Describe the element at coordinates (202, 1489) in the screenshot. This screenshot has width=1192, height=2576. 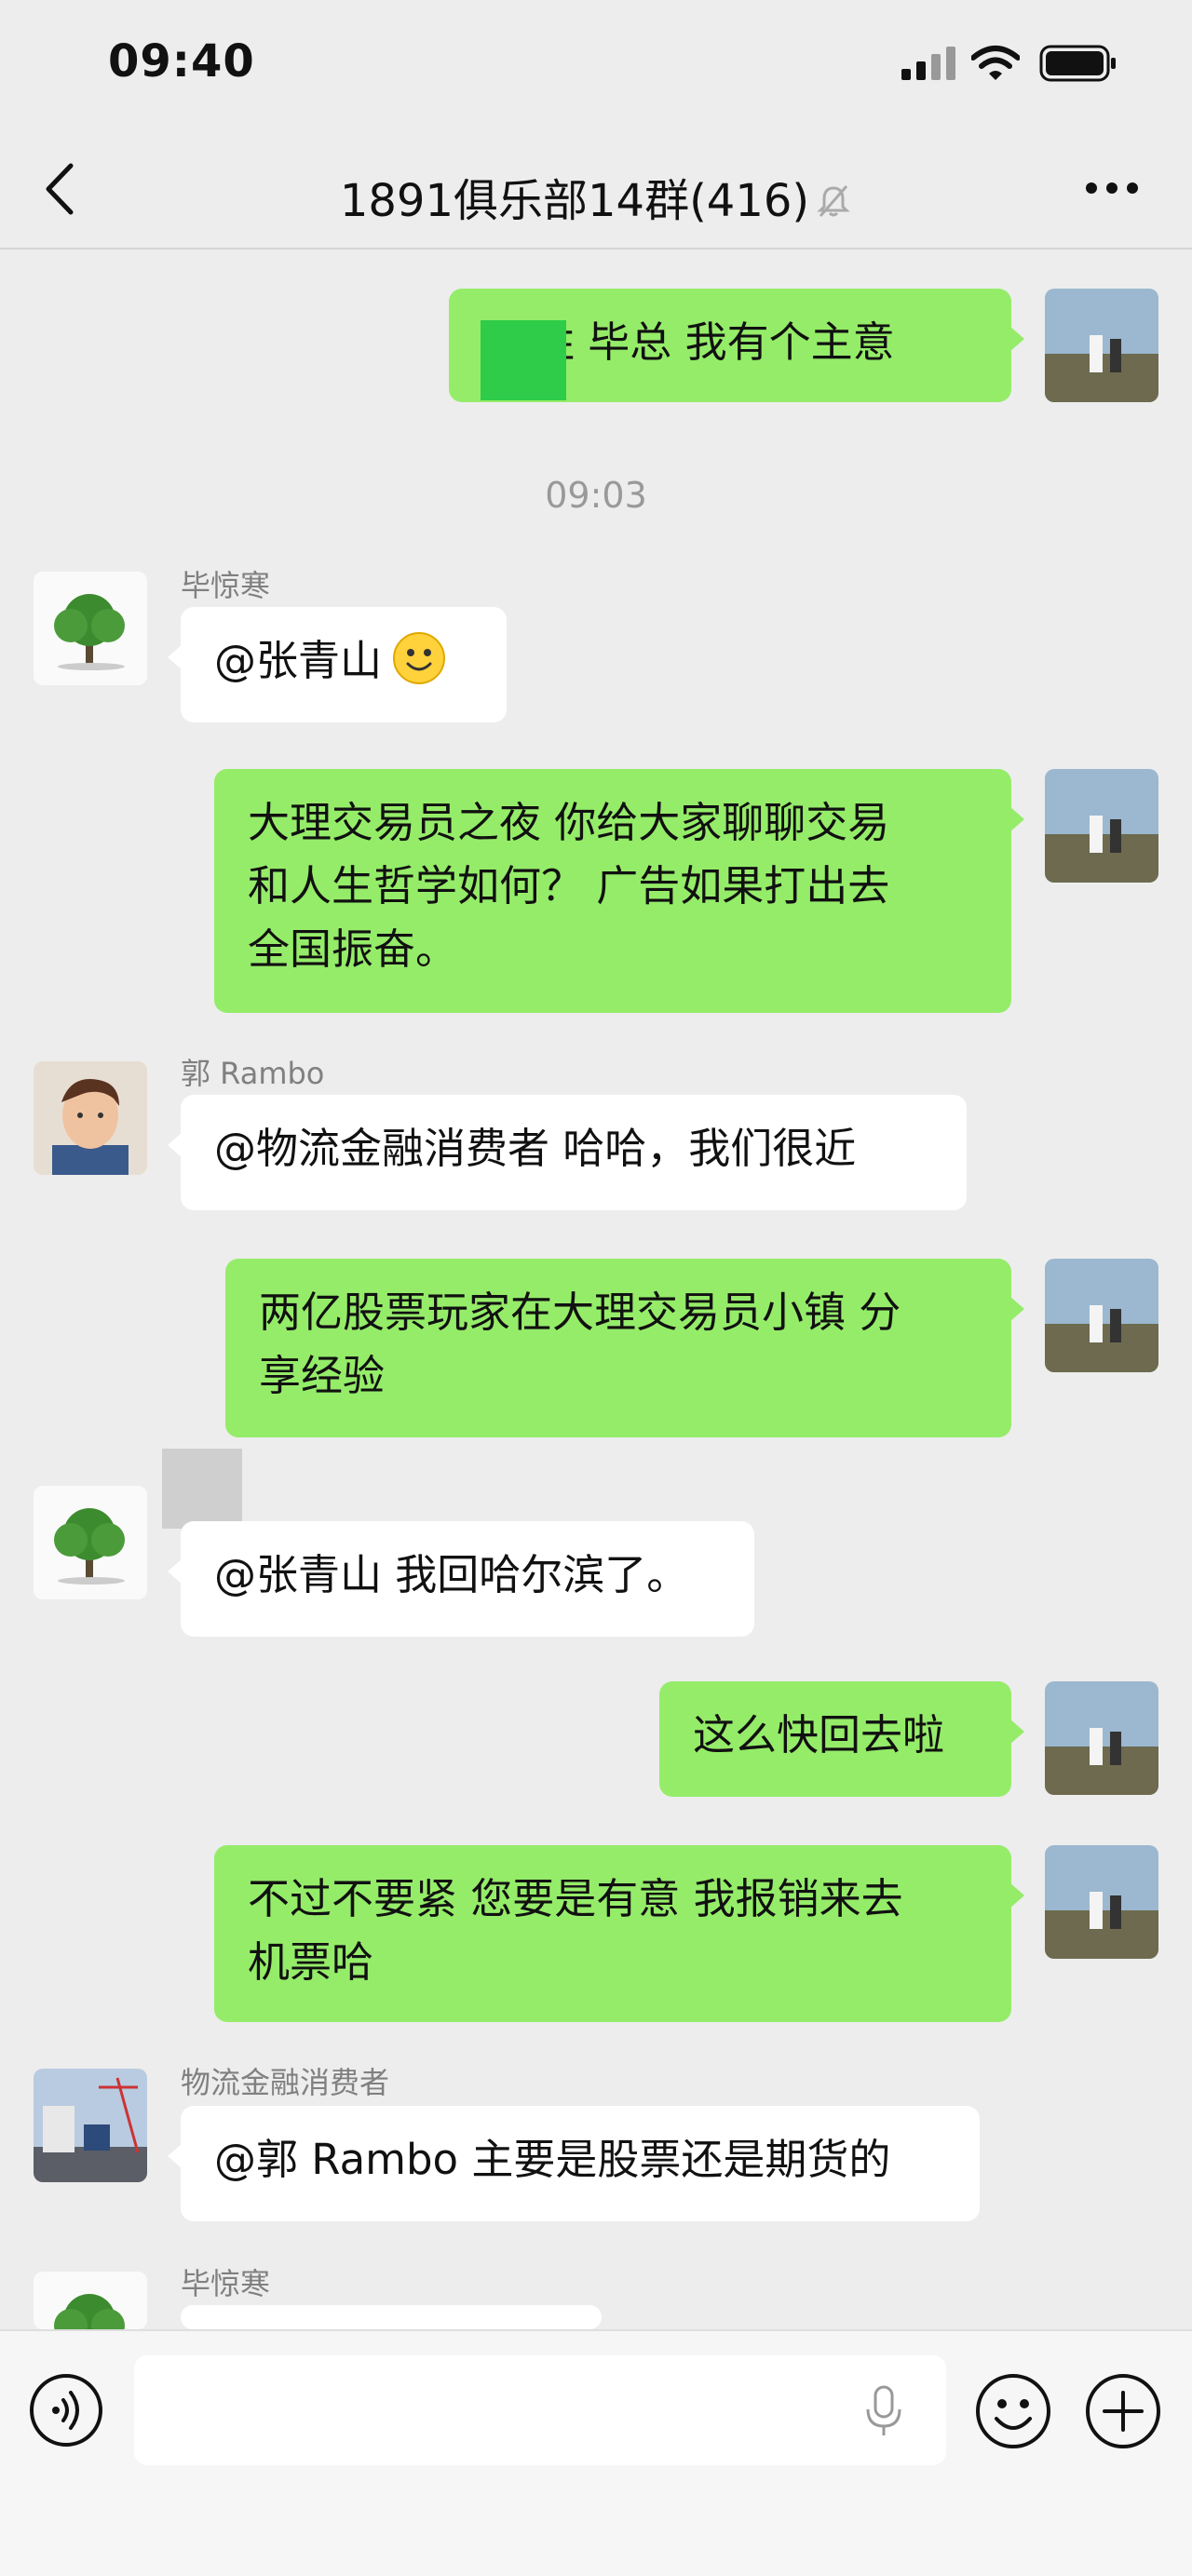
I see `pixelated-area` at that location.